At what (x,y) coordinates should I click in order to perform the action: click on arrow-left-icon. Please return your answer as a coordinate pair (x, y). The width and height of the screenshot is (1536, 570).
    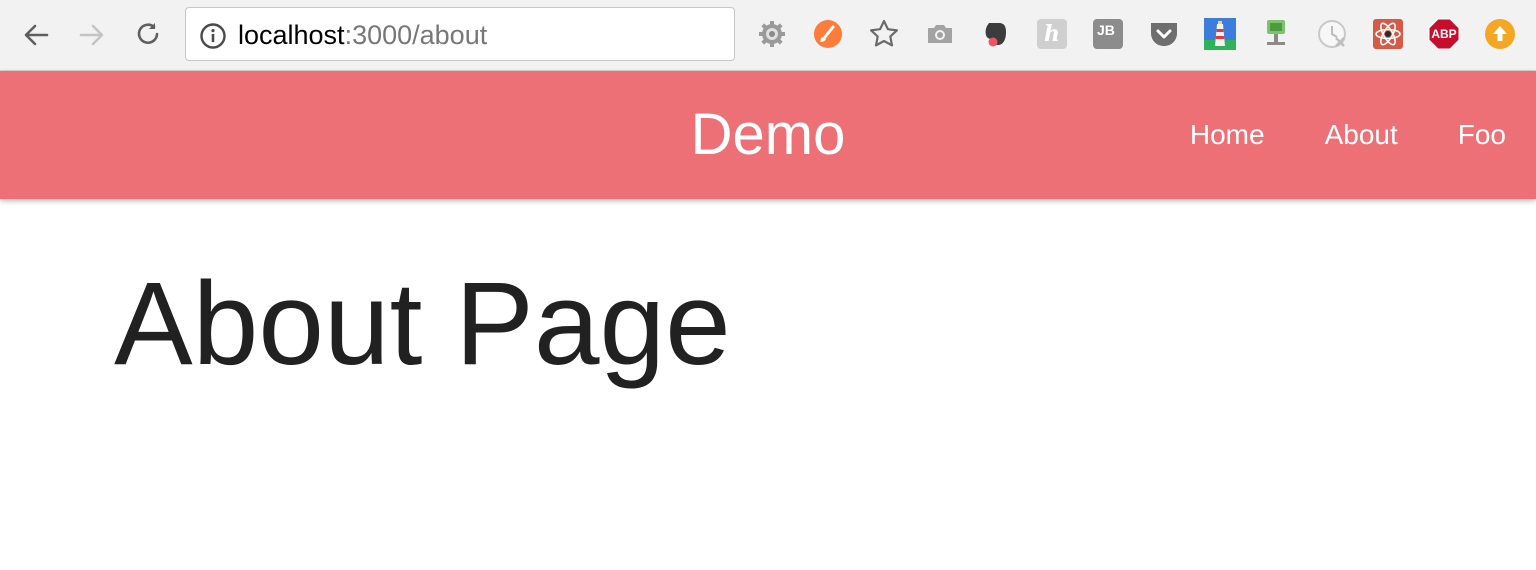
    Looking at the image, I should click on (36, 35).